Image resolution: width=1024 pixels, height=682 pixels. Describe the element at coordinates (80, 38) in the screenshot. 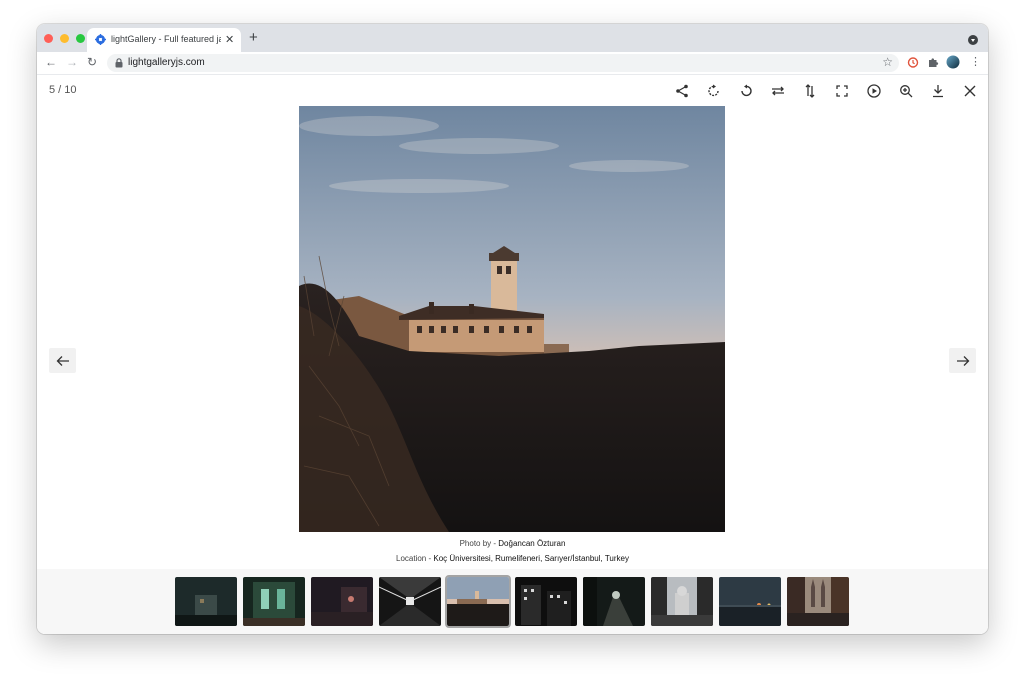

I see `maximize-window-button` at that location.